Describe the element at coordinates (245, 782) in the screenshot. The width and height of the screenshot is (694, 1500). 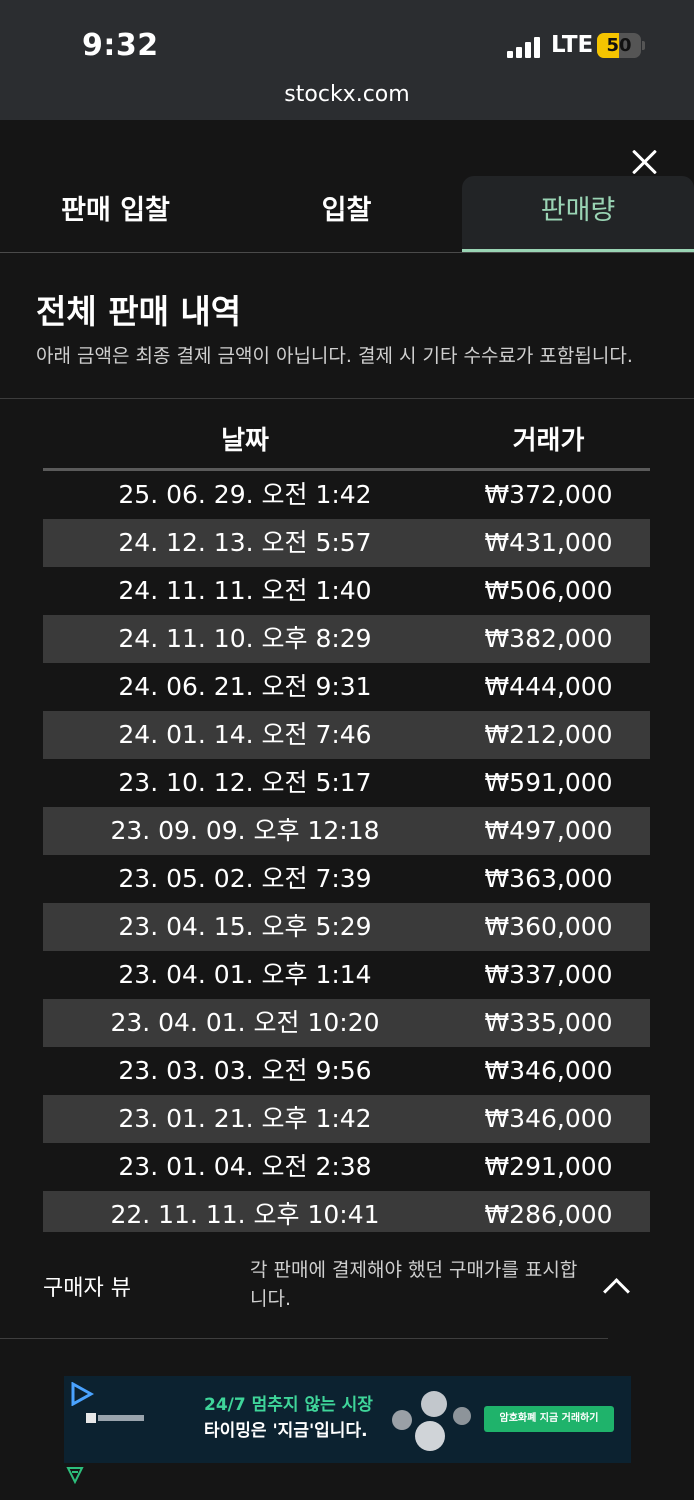
I see `sale-date: 23. 10. 12. 오전 5:17` at that location.